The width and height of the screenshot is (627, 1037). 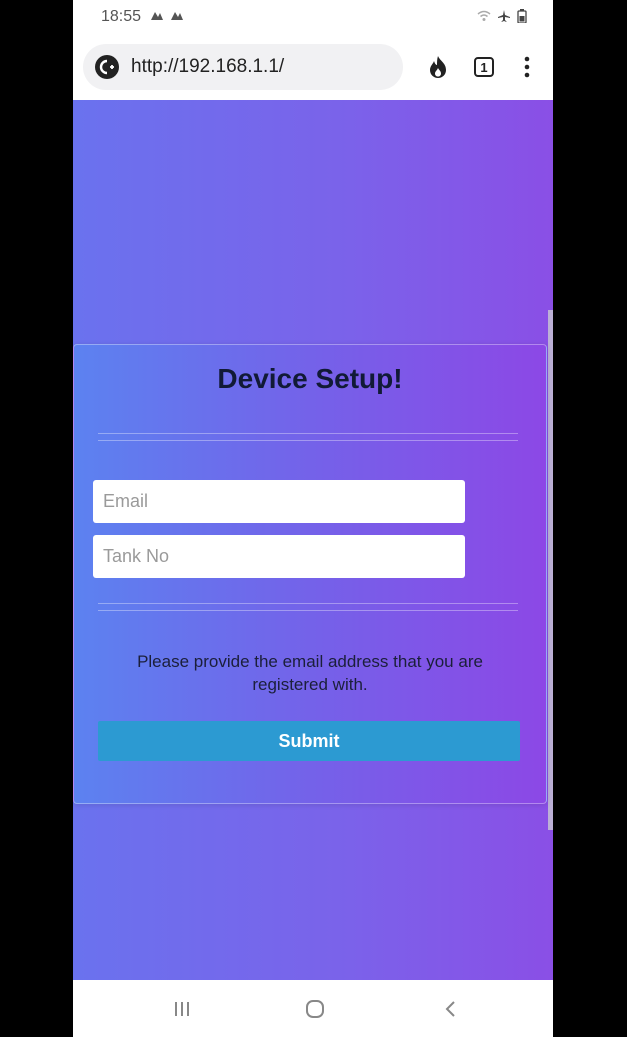 I want to click on back-icon, so click(x=450, y=1009).